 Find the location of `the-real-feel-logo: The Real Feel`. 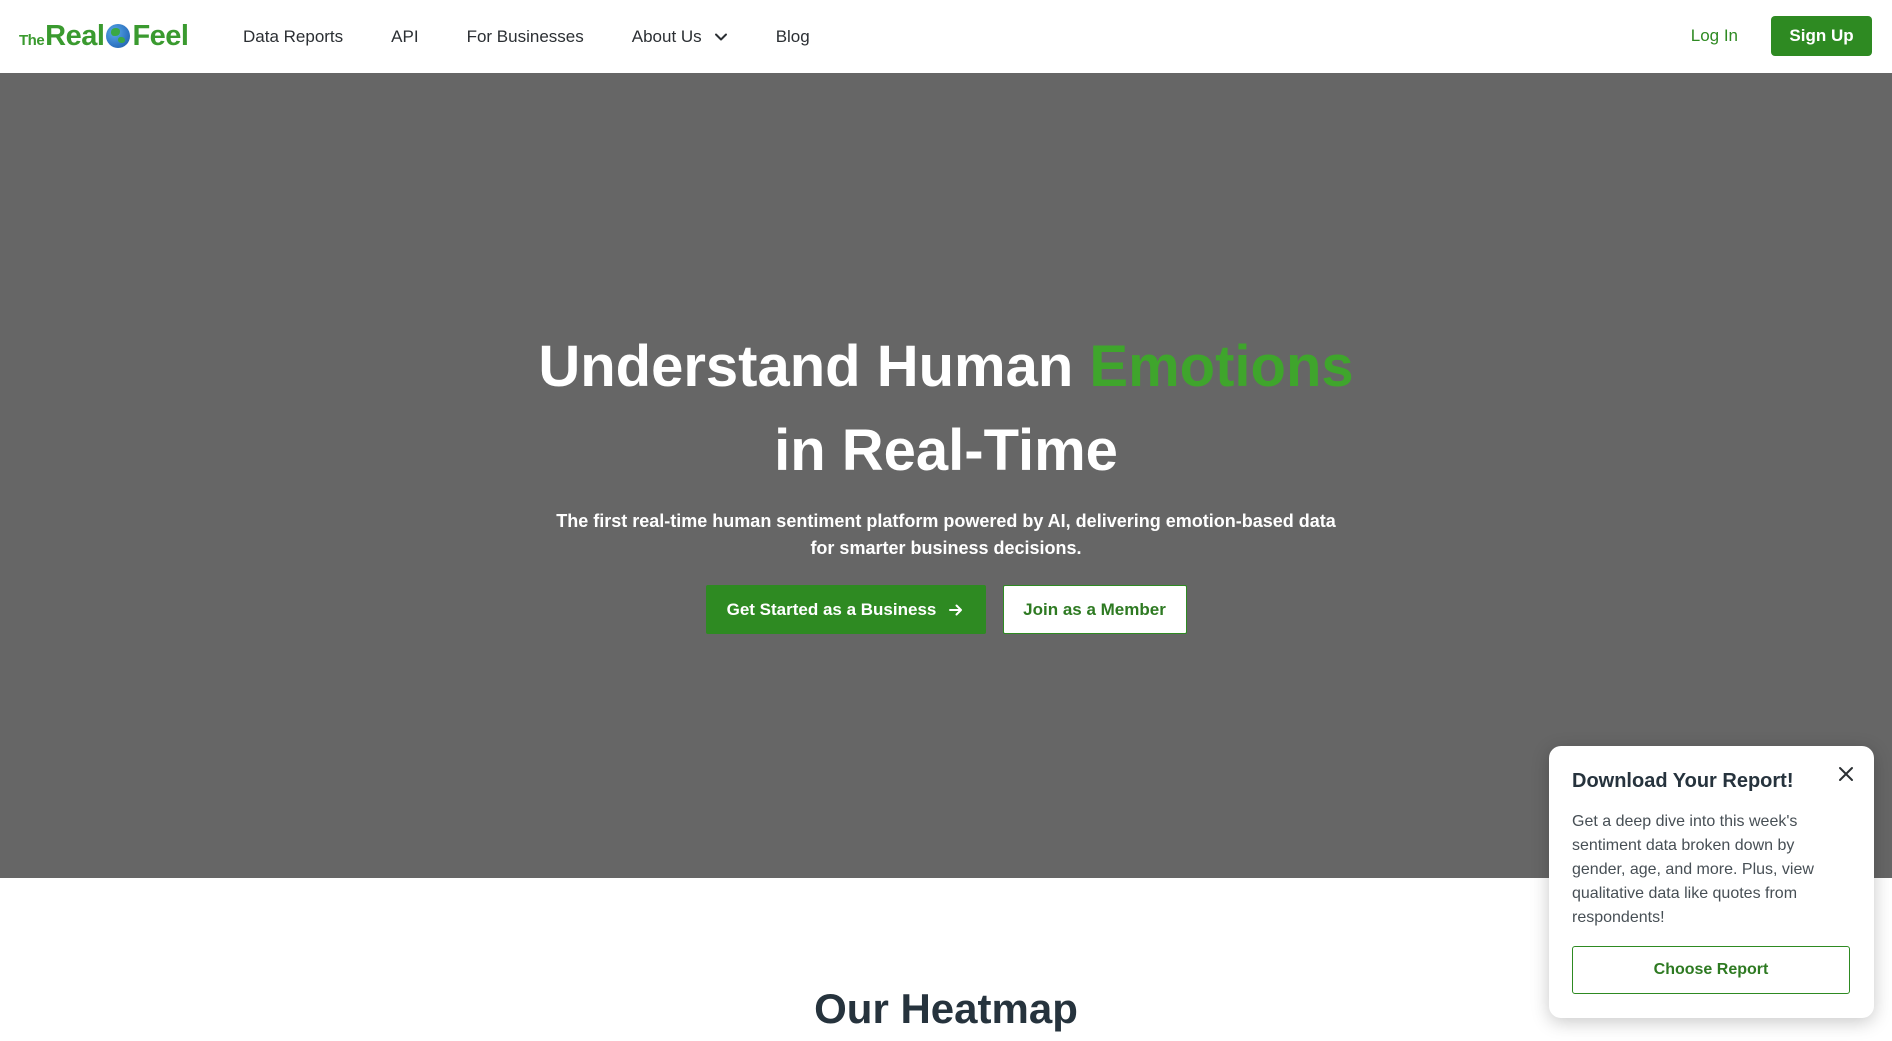

the-real-feel-logo: The Real Feel is located at coordinates (104, 36).